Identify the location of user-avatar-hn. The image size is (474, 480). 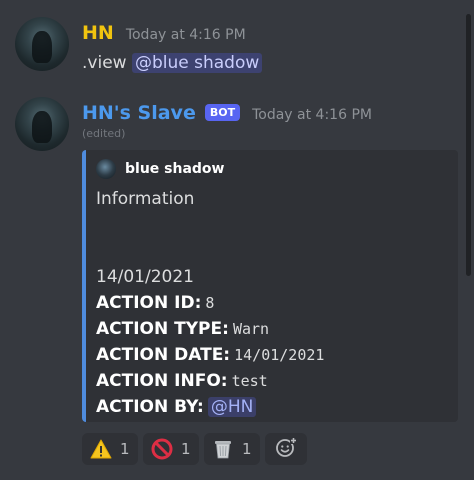
(42, 44).